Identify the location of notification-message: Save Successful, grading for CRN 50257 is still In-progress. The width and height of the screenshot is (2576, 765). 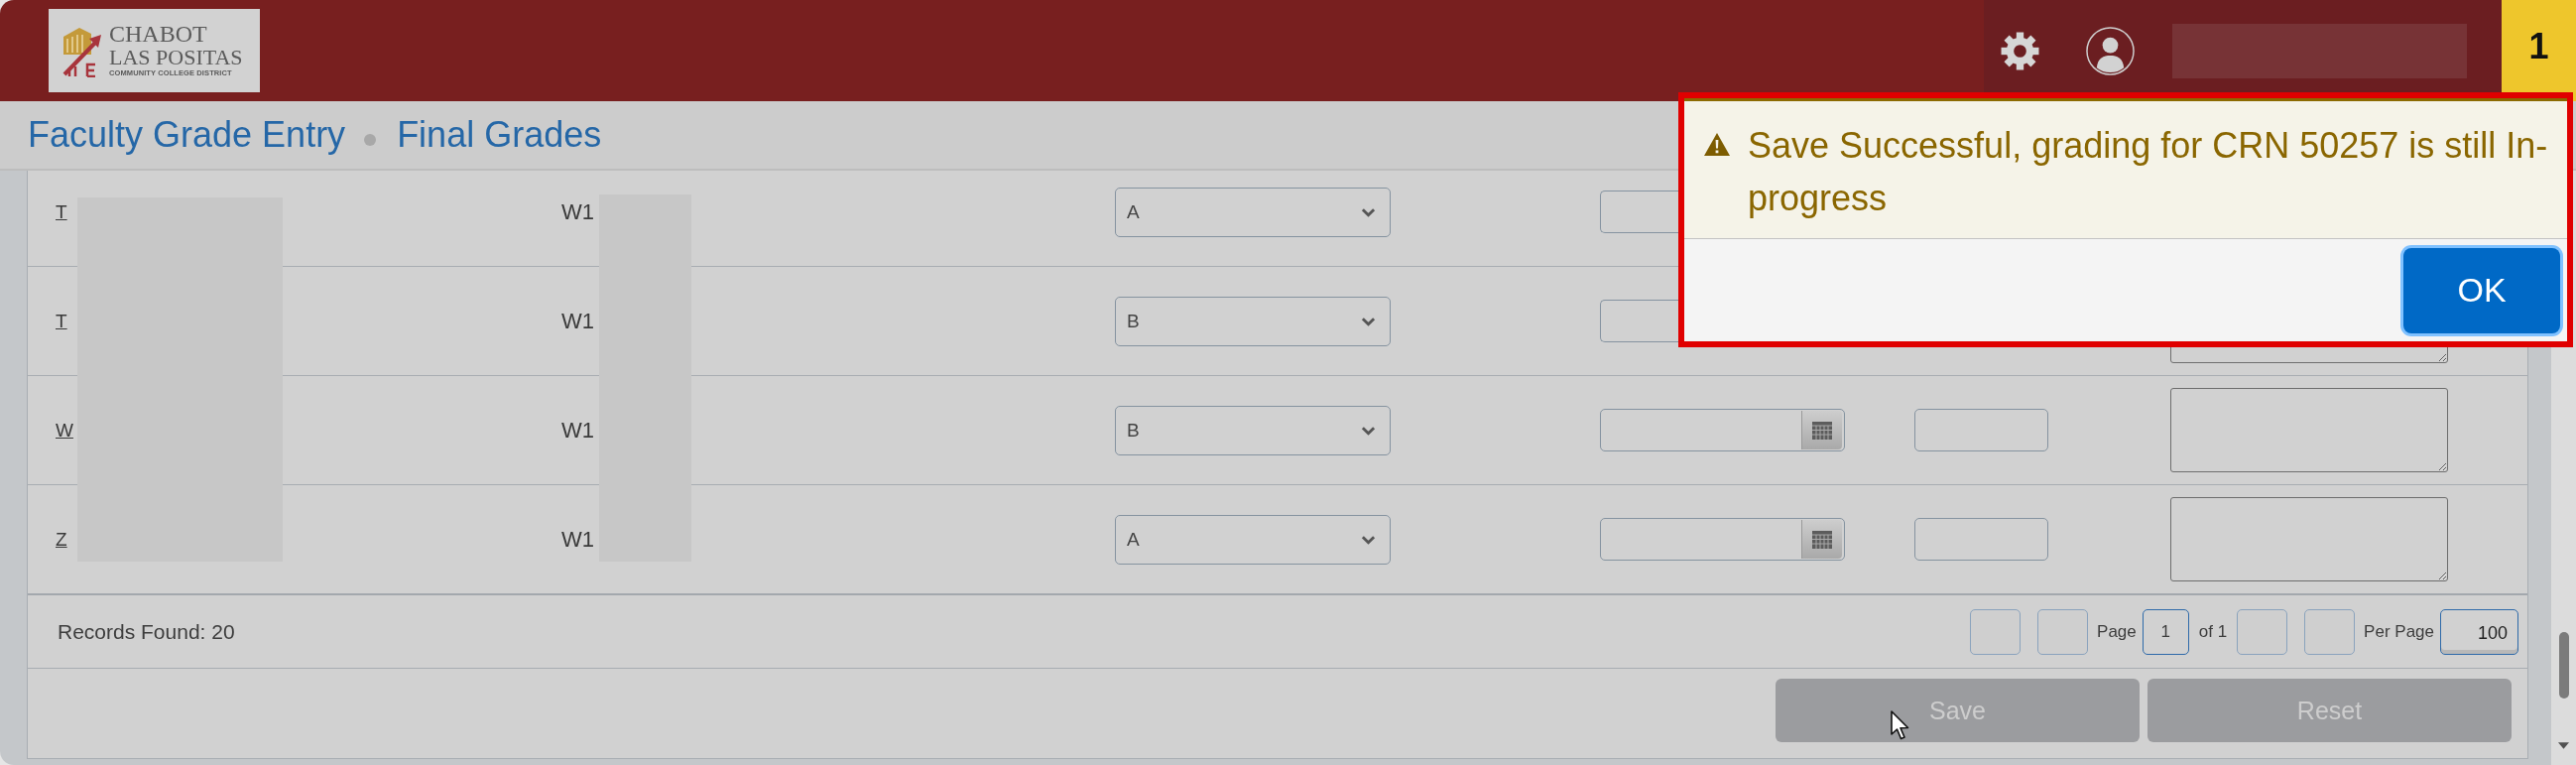
(2148, 172).